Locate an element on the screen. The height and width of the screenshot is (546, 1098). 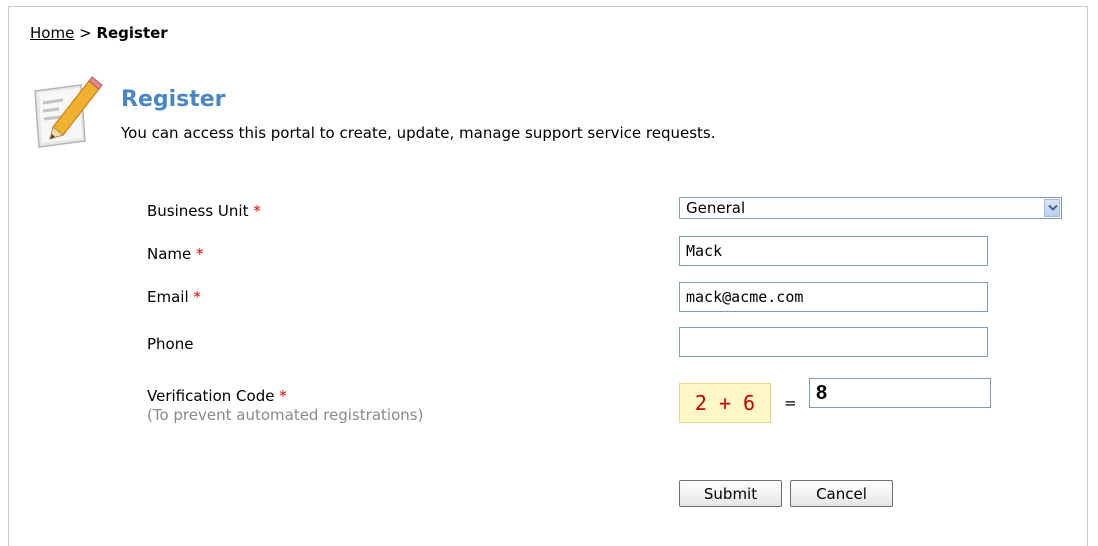
phone-label: Phone is located at coordinates (170, 344).